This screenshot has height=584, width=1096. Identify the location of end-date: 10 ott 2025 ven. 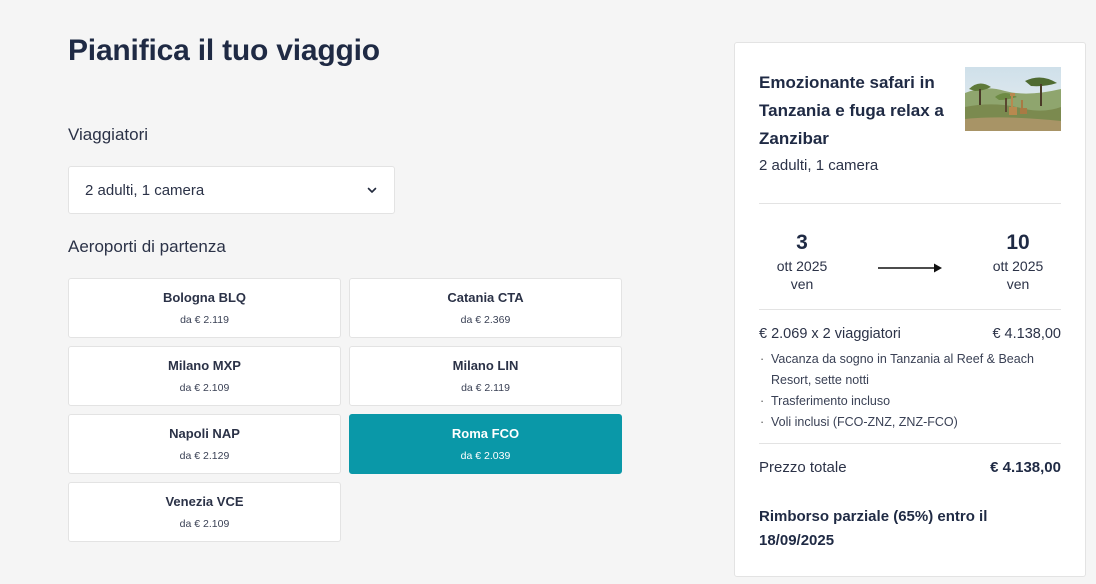
(1018, 262).